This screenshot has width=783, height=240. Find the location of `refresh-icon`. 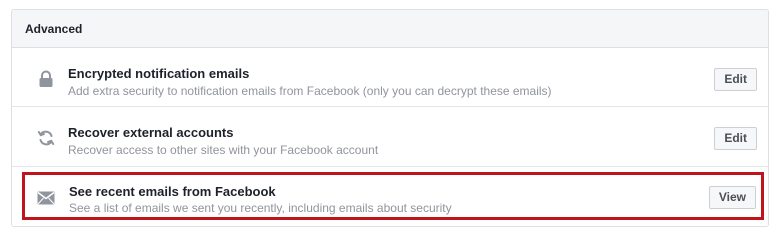

refresh-icon is located at coordinates (46, 138).